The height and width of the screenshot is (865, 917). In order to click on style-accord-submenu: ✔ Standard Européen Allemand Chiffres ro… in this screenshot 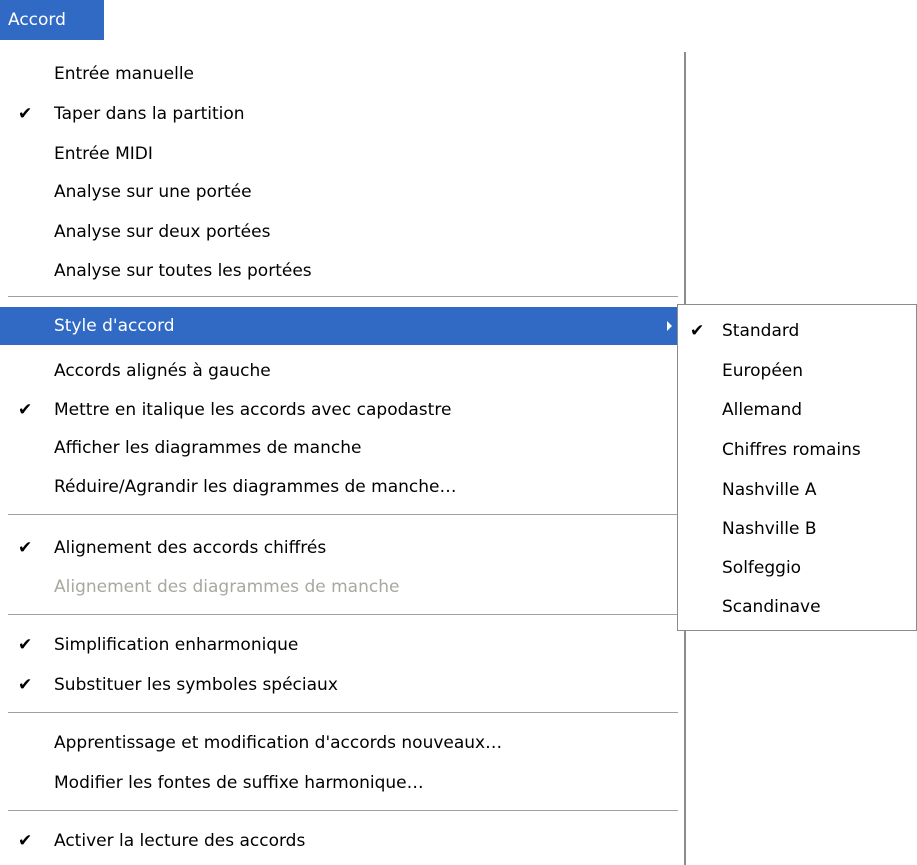, I will do `click(797, 467)`.